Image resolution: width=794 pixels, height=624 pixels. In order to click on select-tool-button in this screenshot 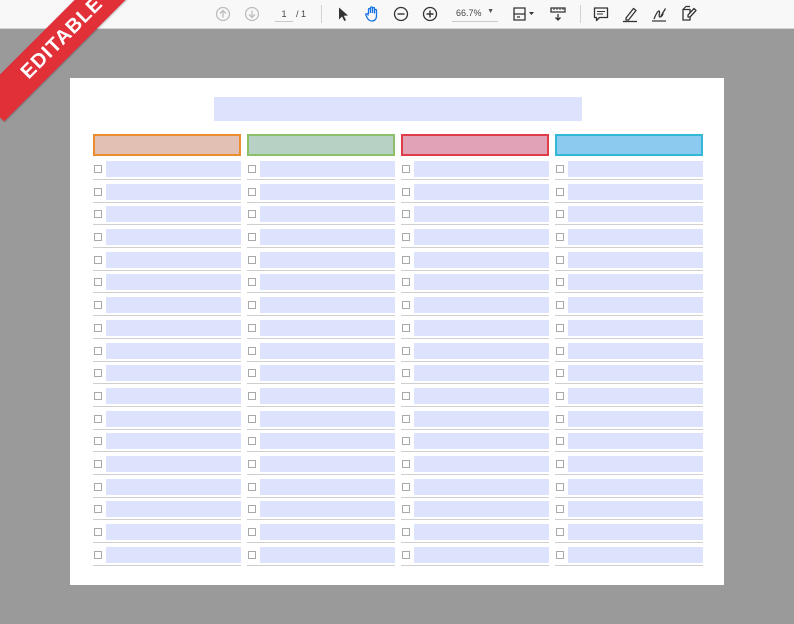, I will do `click(343, 14)`.